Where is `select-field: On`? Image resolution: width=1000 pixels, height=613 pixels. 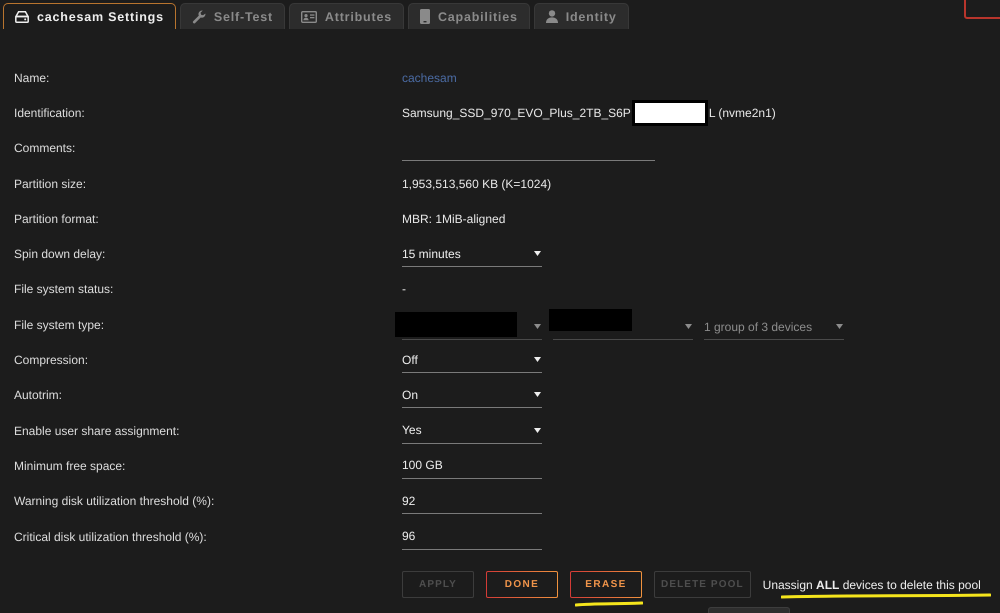
select-field: On is located at coordinates (472, 395).